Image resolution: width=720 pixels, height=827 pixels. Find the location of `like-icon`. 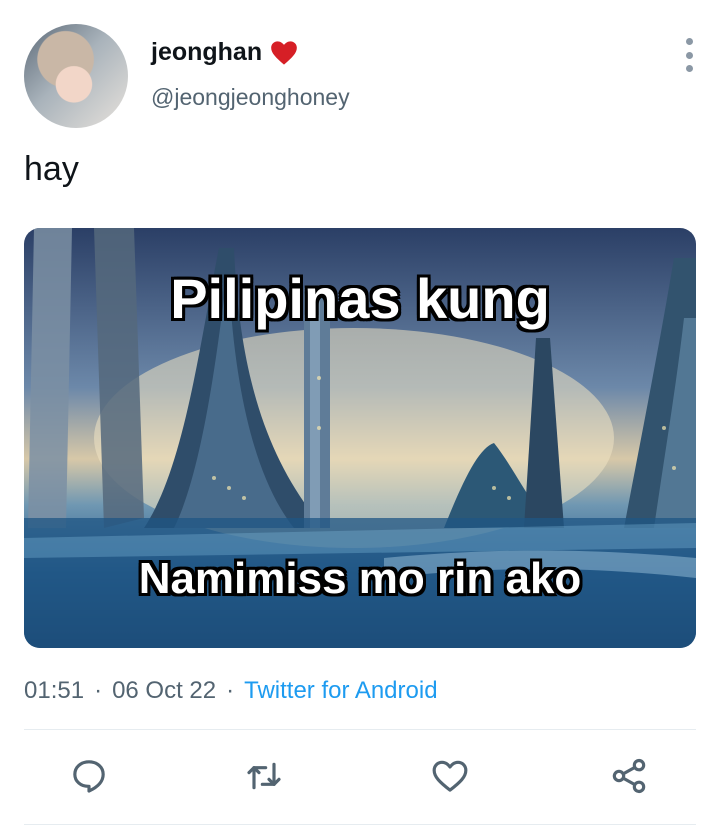

like-icon is located at coordinates (450, 776).